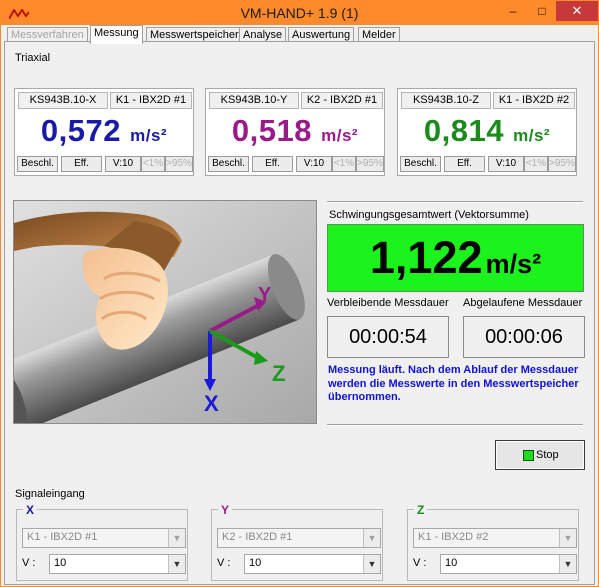 The width and height of the screenshot is (599, 587). What do you see at coordinates (547, 455) in the screenshot?
I see `stop-button-label: Stop` at bounding box center [547, 455].